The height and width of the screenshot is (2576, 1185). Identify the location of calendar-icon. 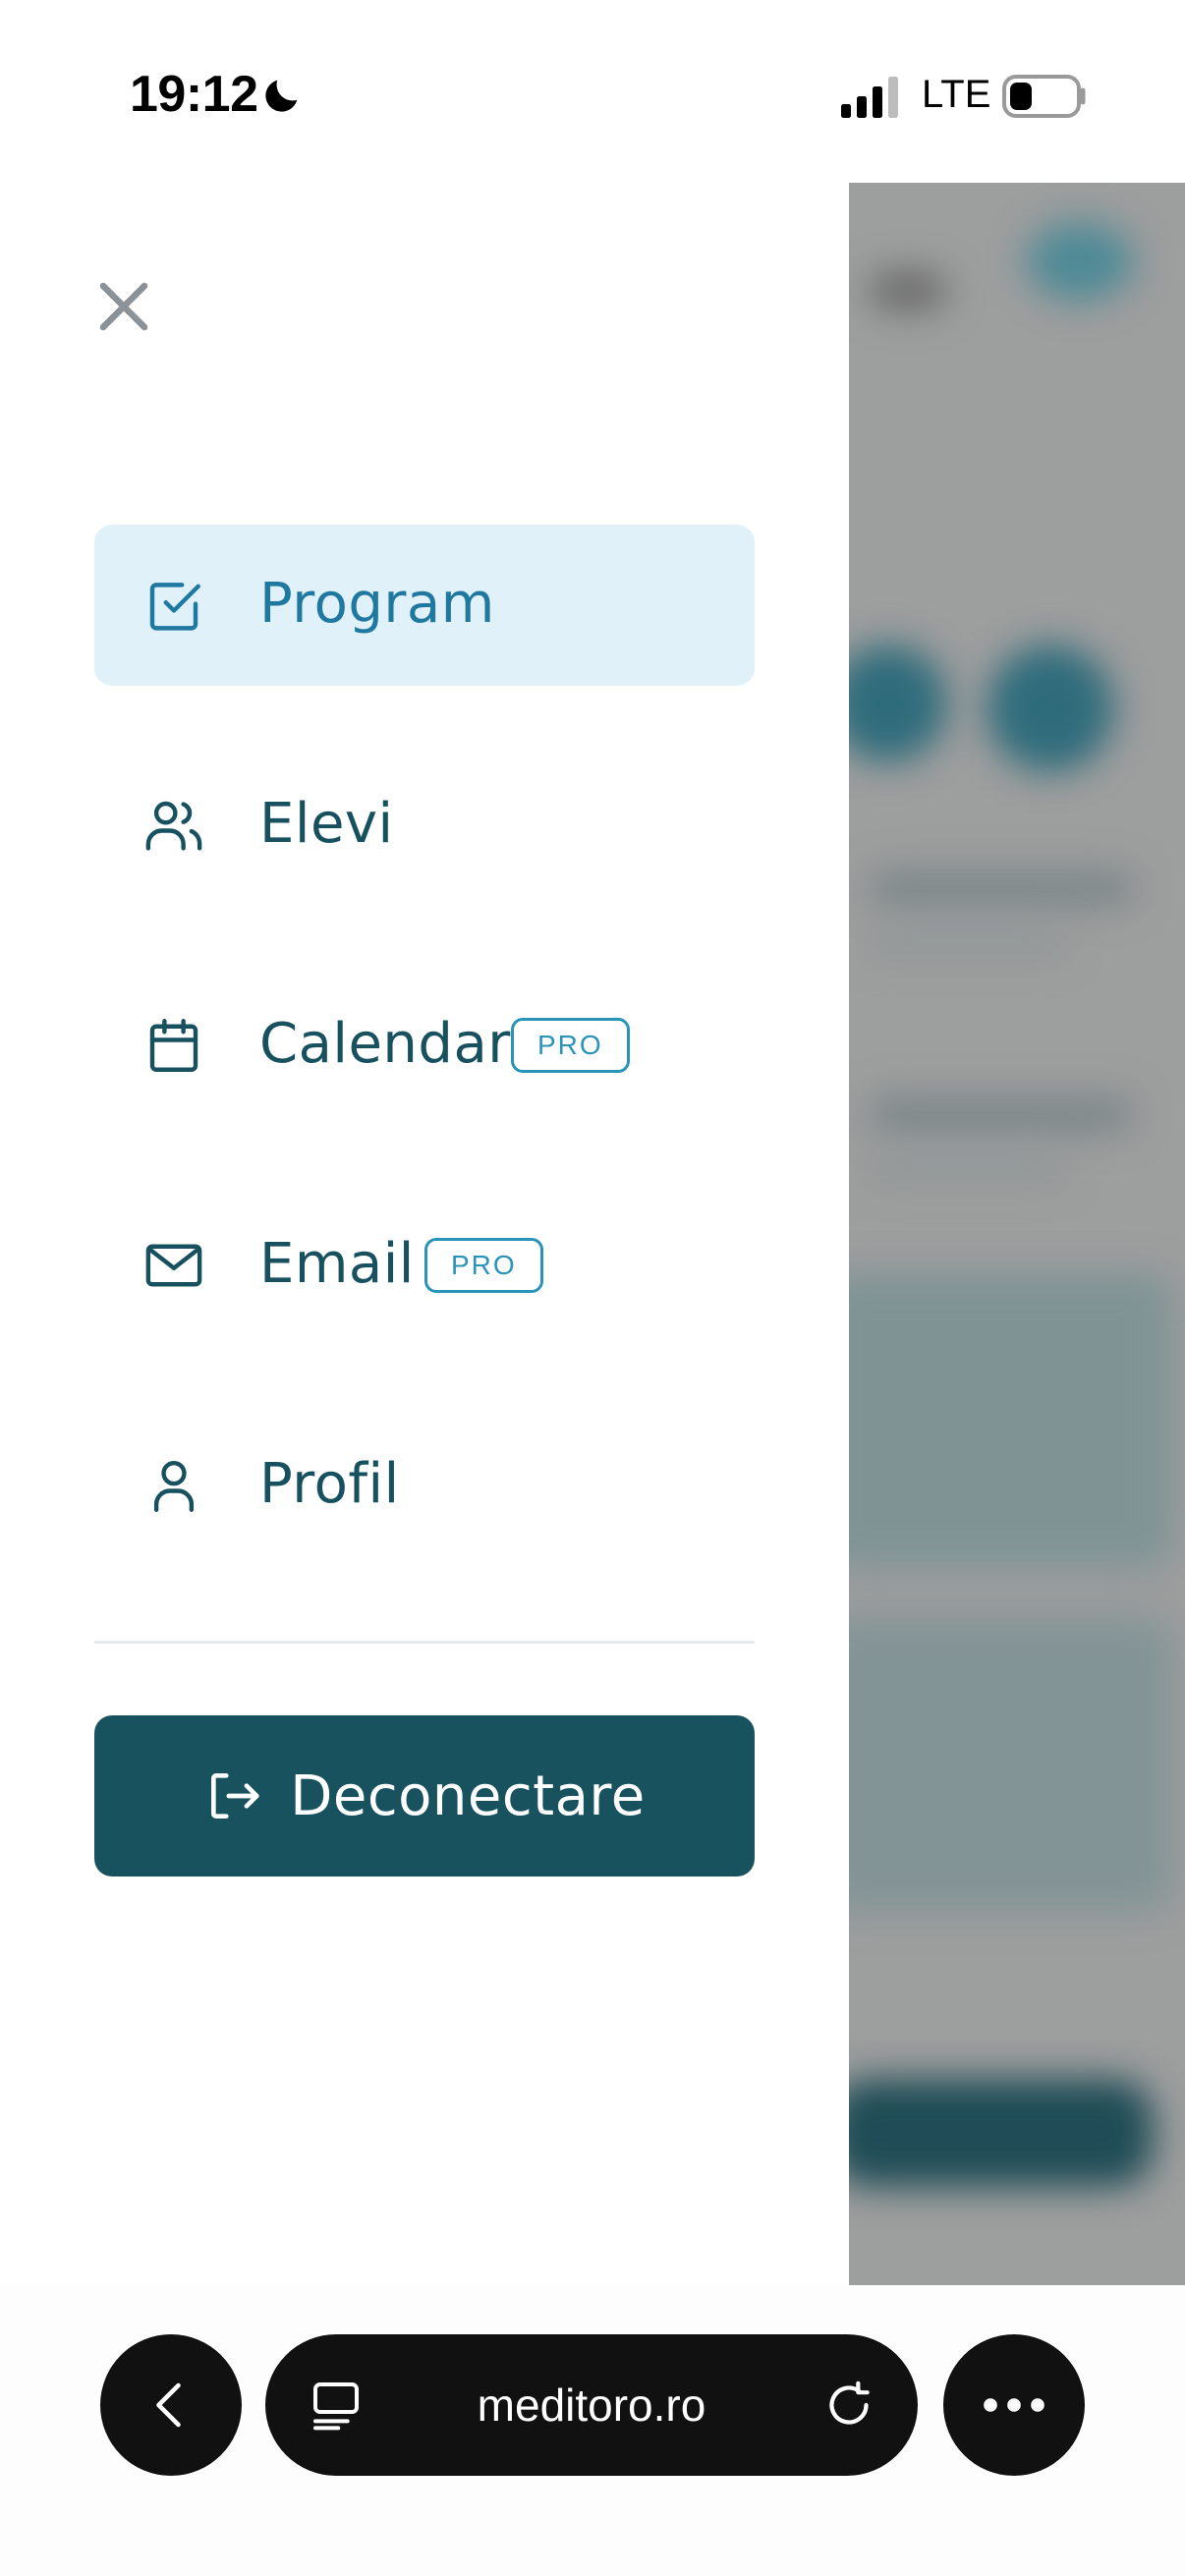
(174, 1045).